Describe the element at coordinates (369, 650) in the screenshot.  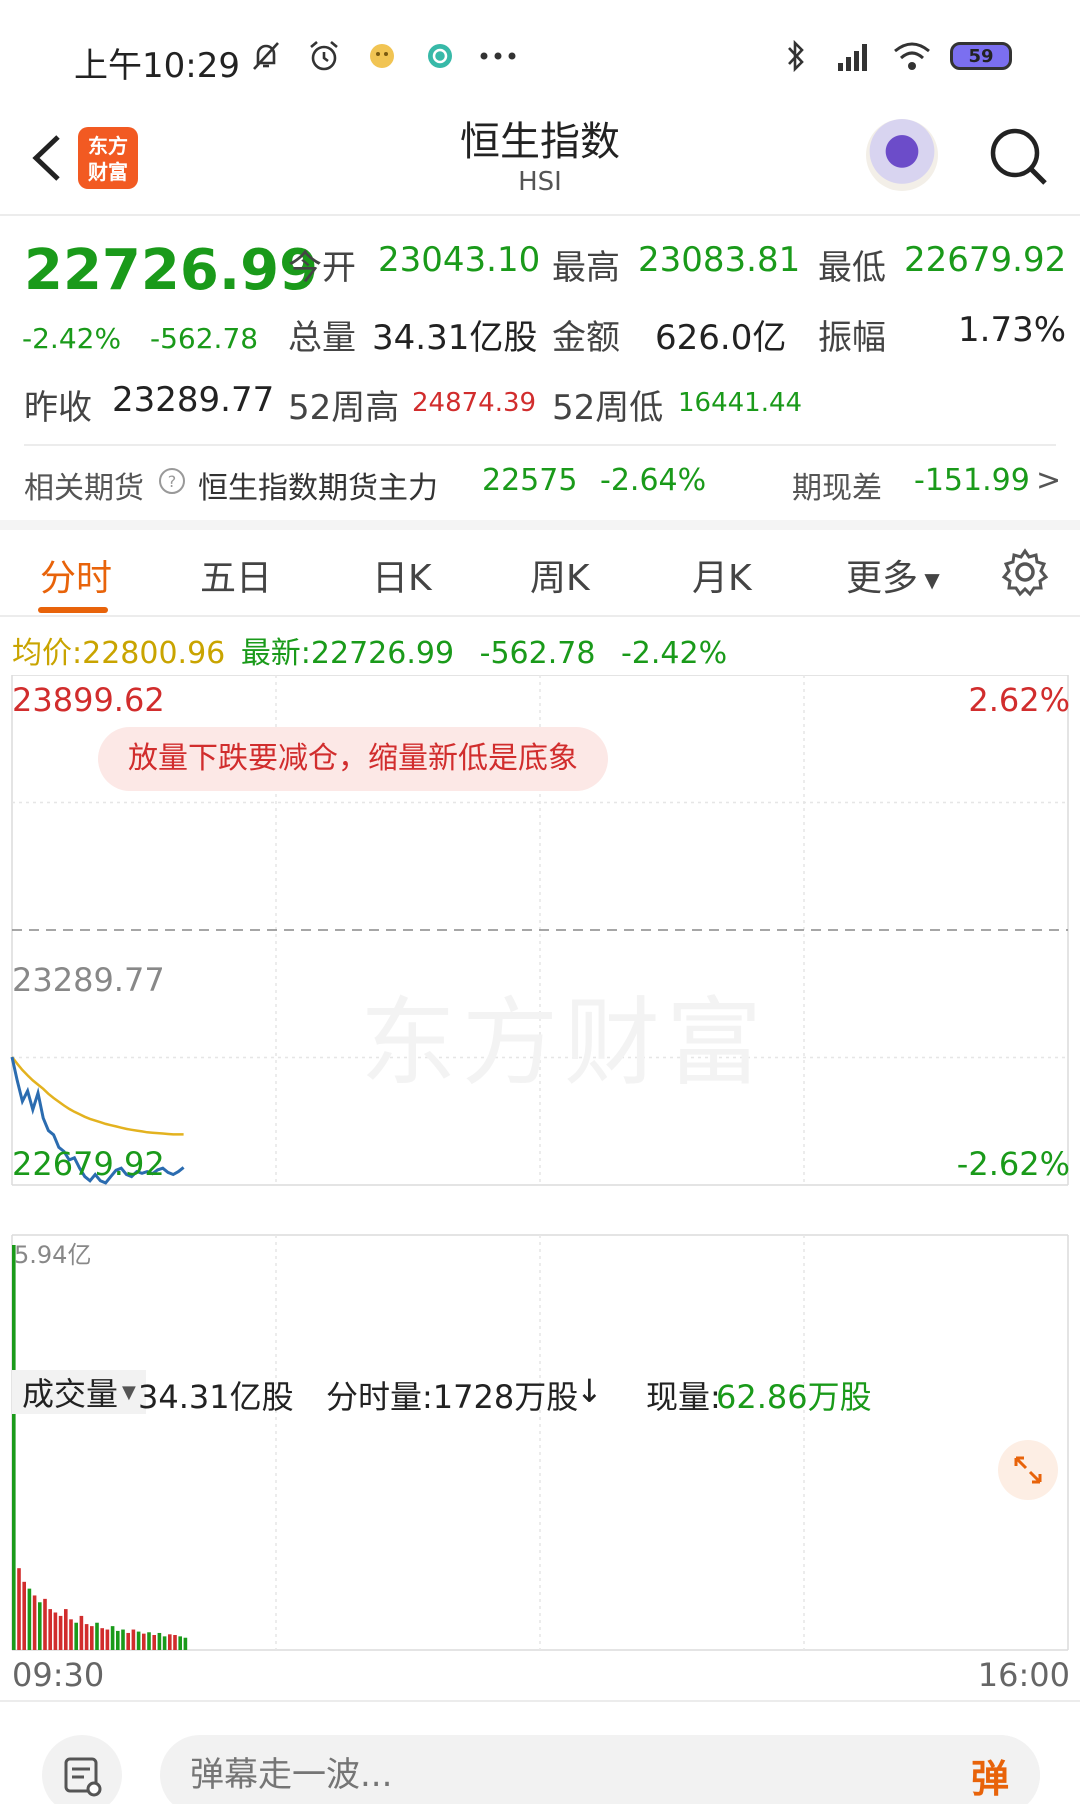
I see `intraday-summary: 均价:22800.96 最新:22726.99 -562.78 -2.42%` at that location.